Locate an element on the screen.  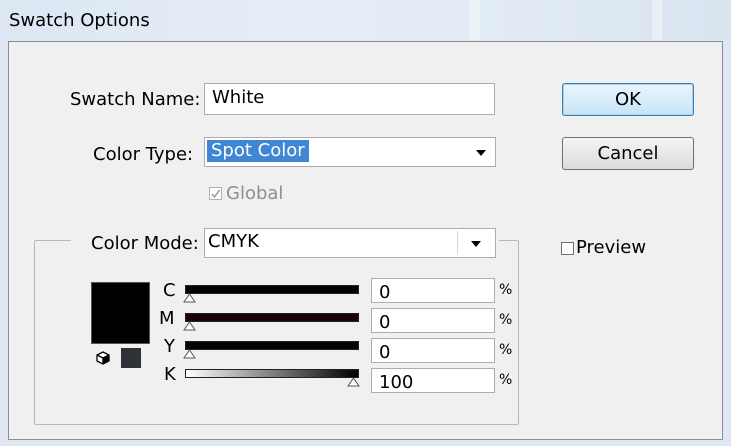
yellow-percent: % is located at coordinates (506, 350).